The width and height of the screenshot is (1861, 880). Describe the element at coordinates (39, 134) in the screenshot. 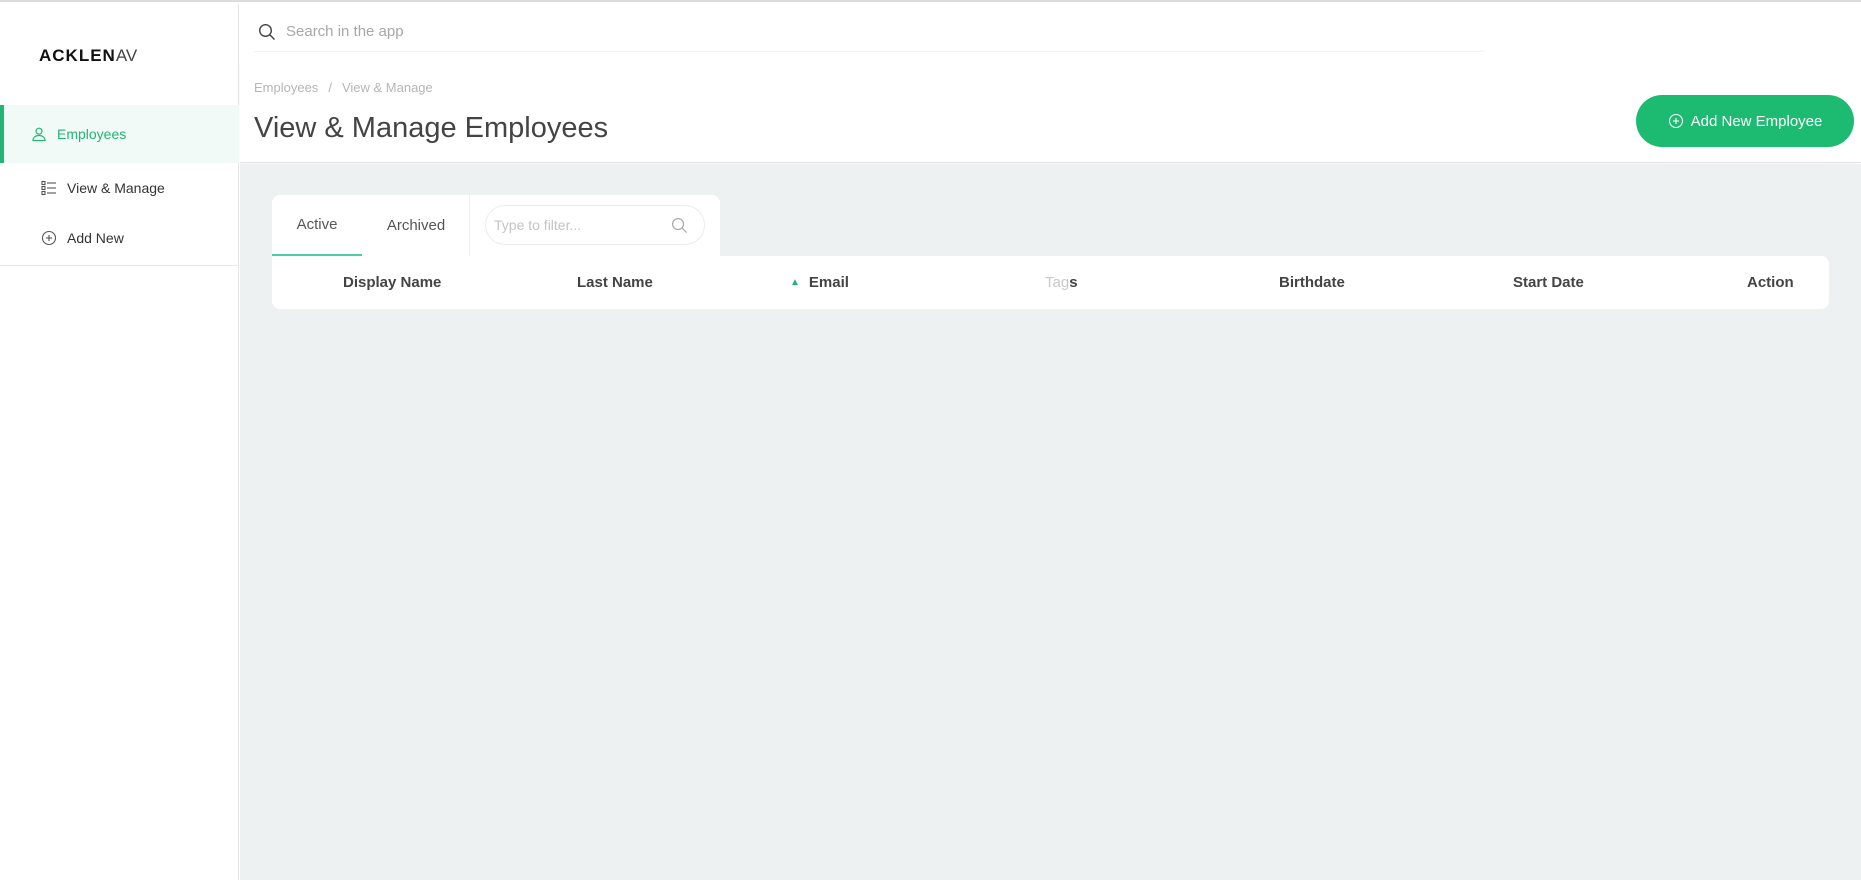

I see `user-icon` at that location.